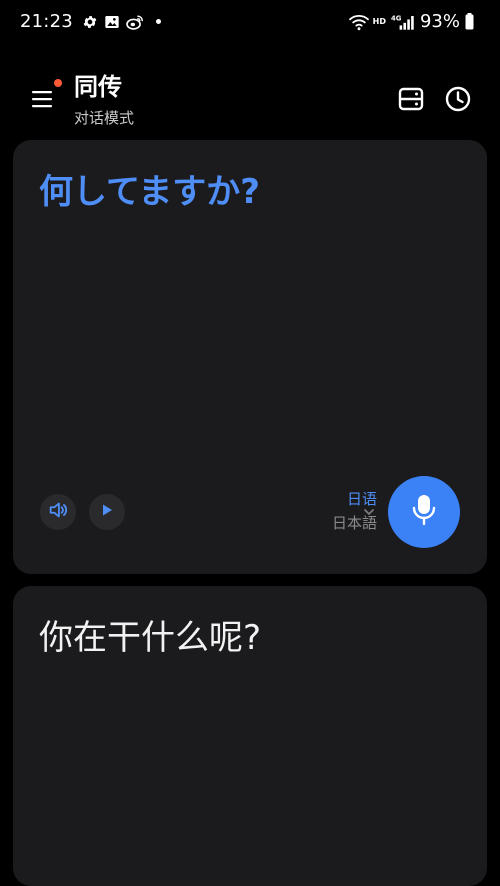 This screenshot has width=500, height=886. I want to click on weibo-icon, so click(135, 22).